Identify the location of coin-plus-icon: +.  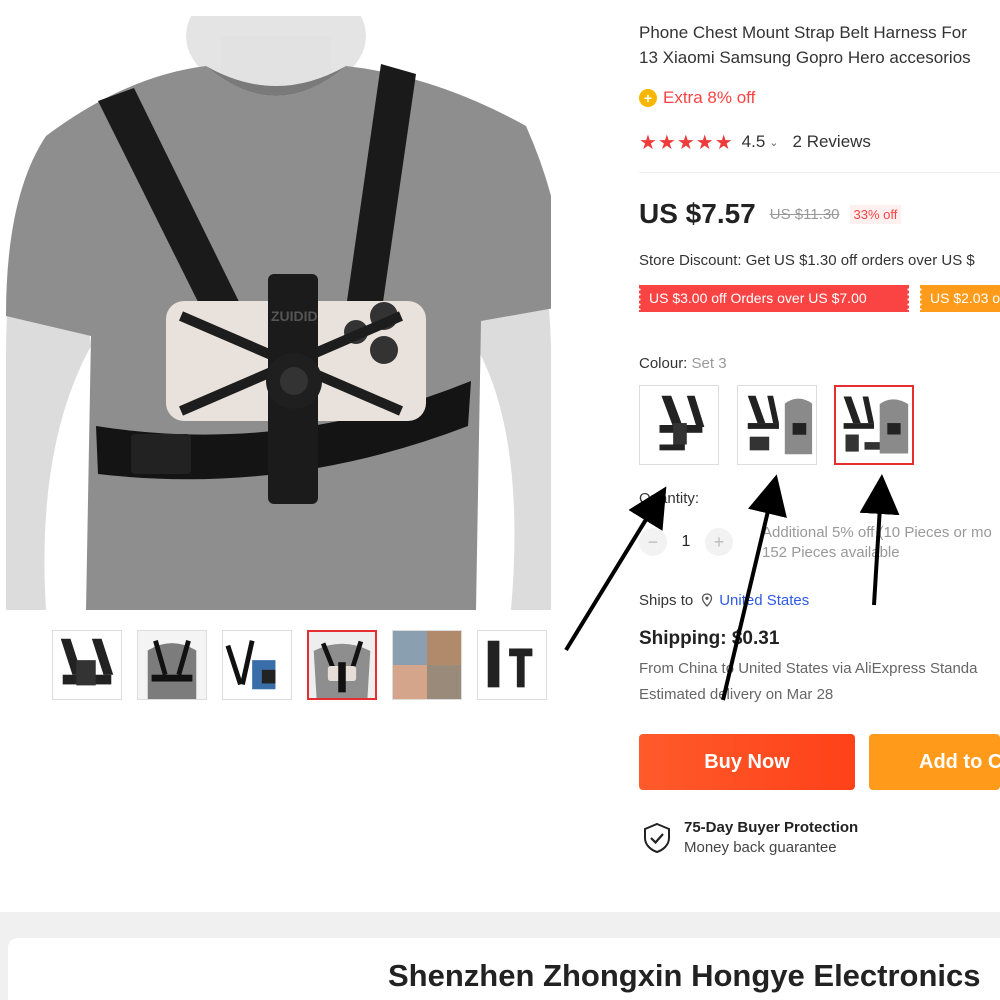
(648, 98).